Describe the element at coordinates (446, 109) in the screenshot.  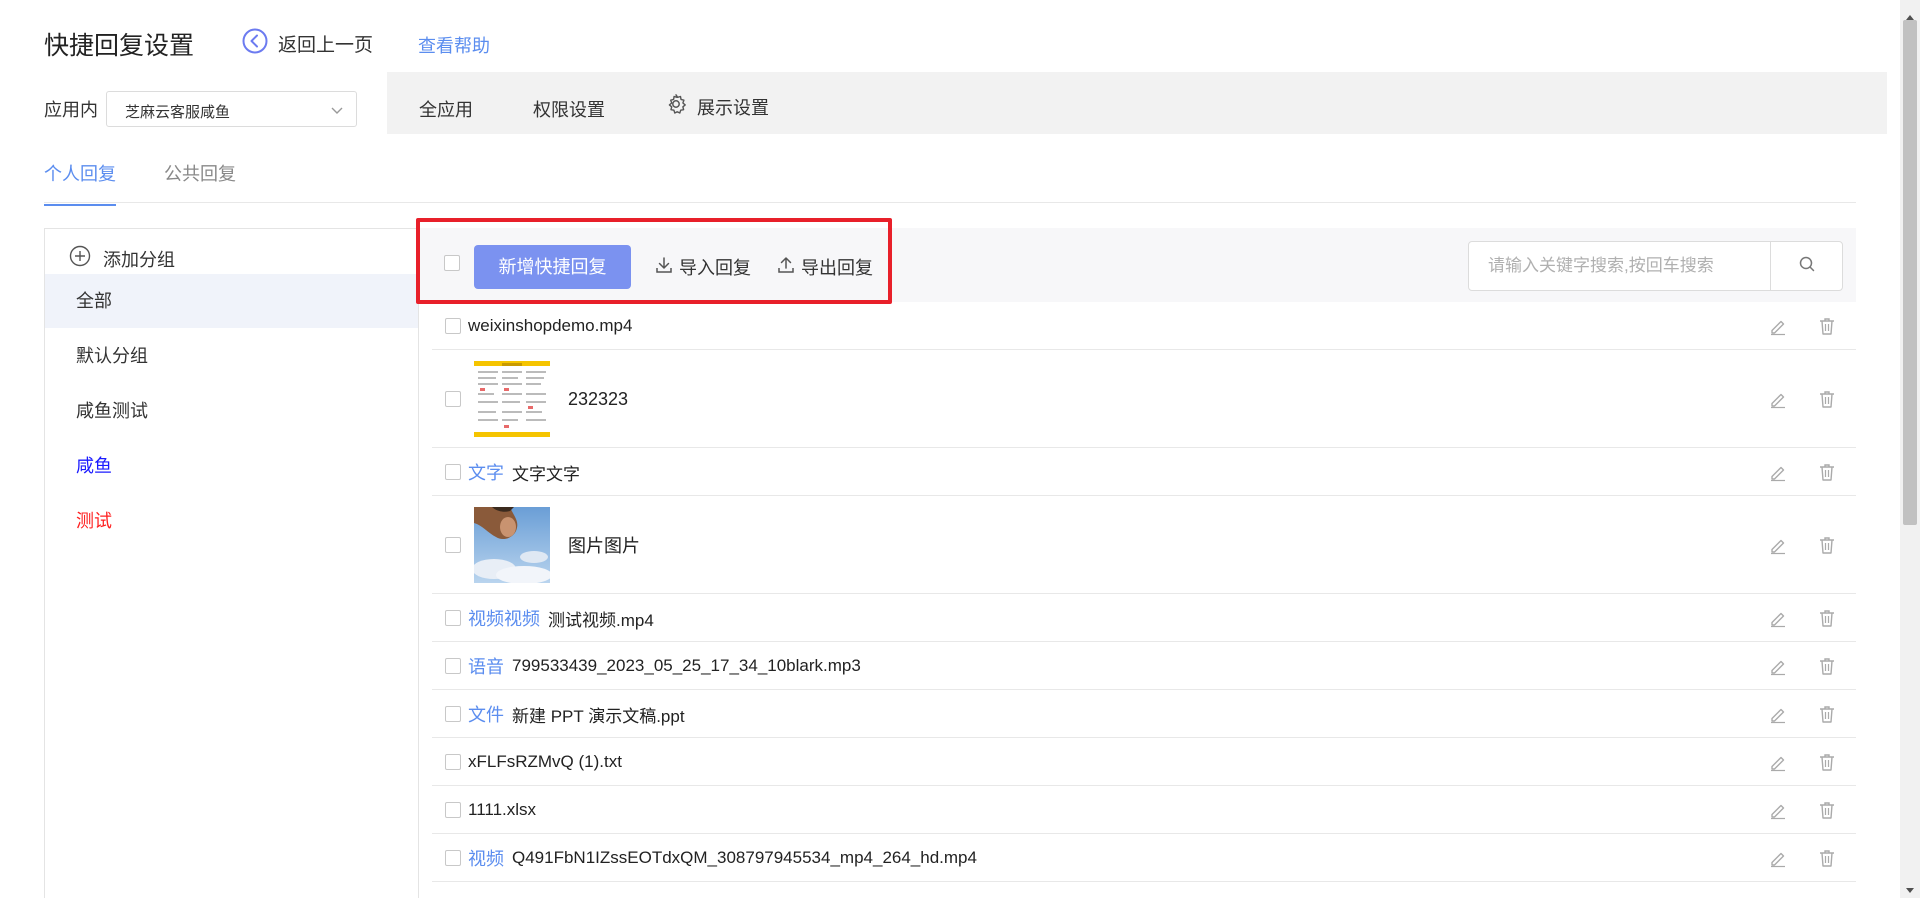
I see `nav-all-apps: 全应用` at that location.